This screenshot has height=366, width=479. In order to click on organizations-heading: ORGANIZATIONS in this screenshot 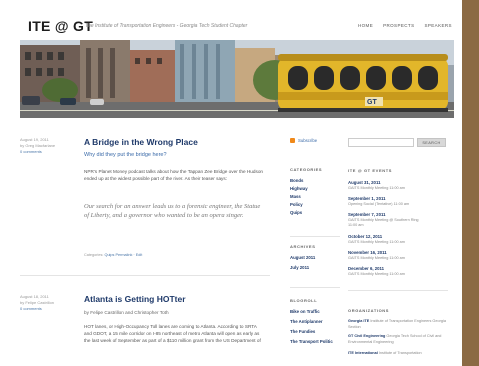, I will do `click(369, 310)`.